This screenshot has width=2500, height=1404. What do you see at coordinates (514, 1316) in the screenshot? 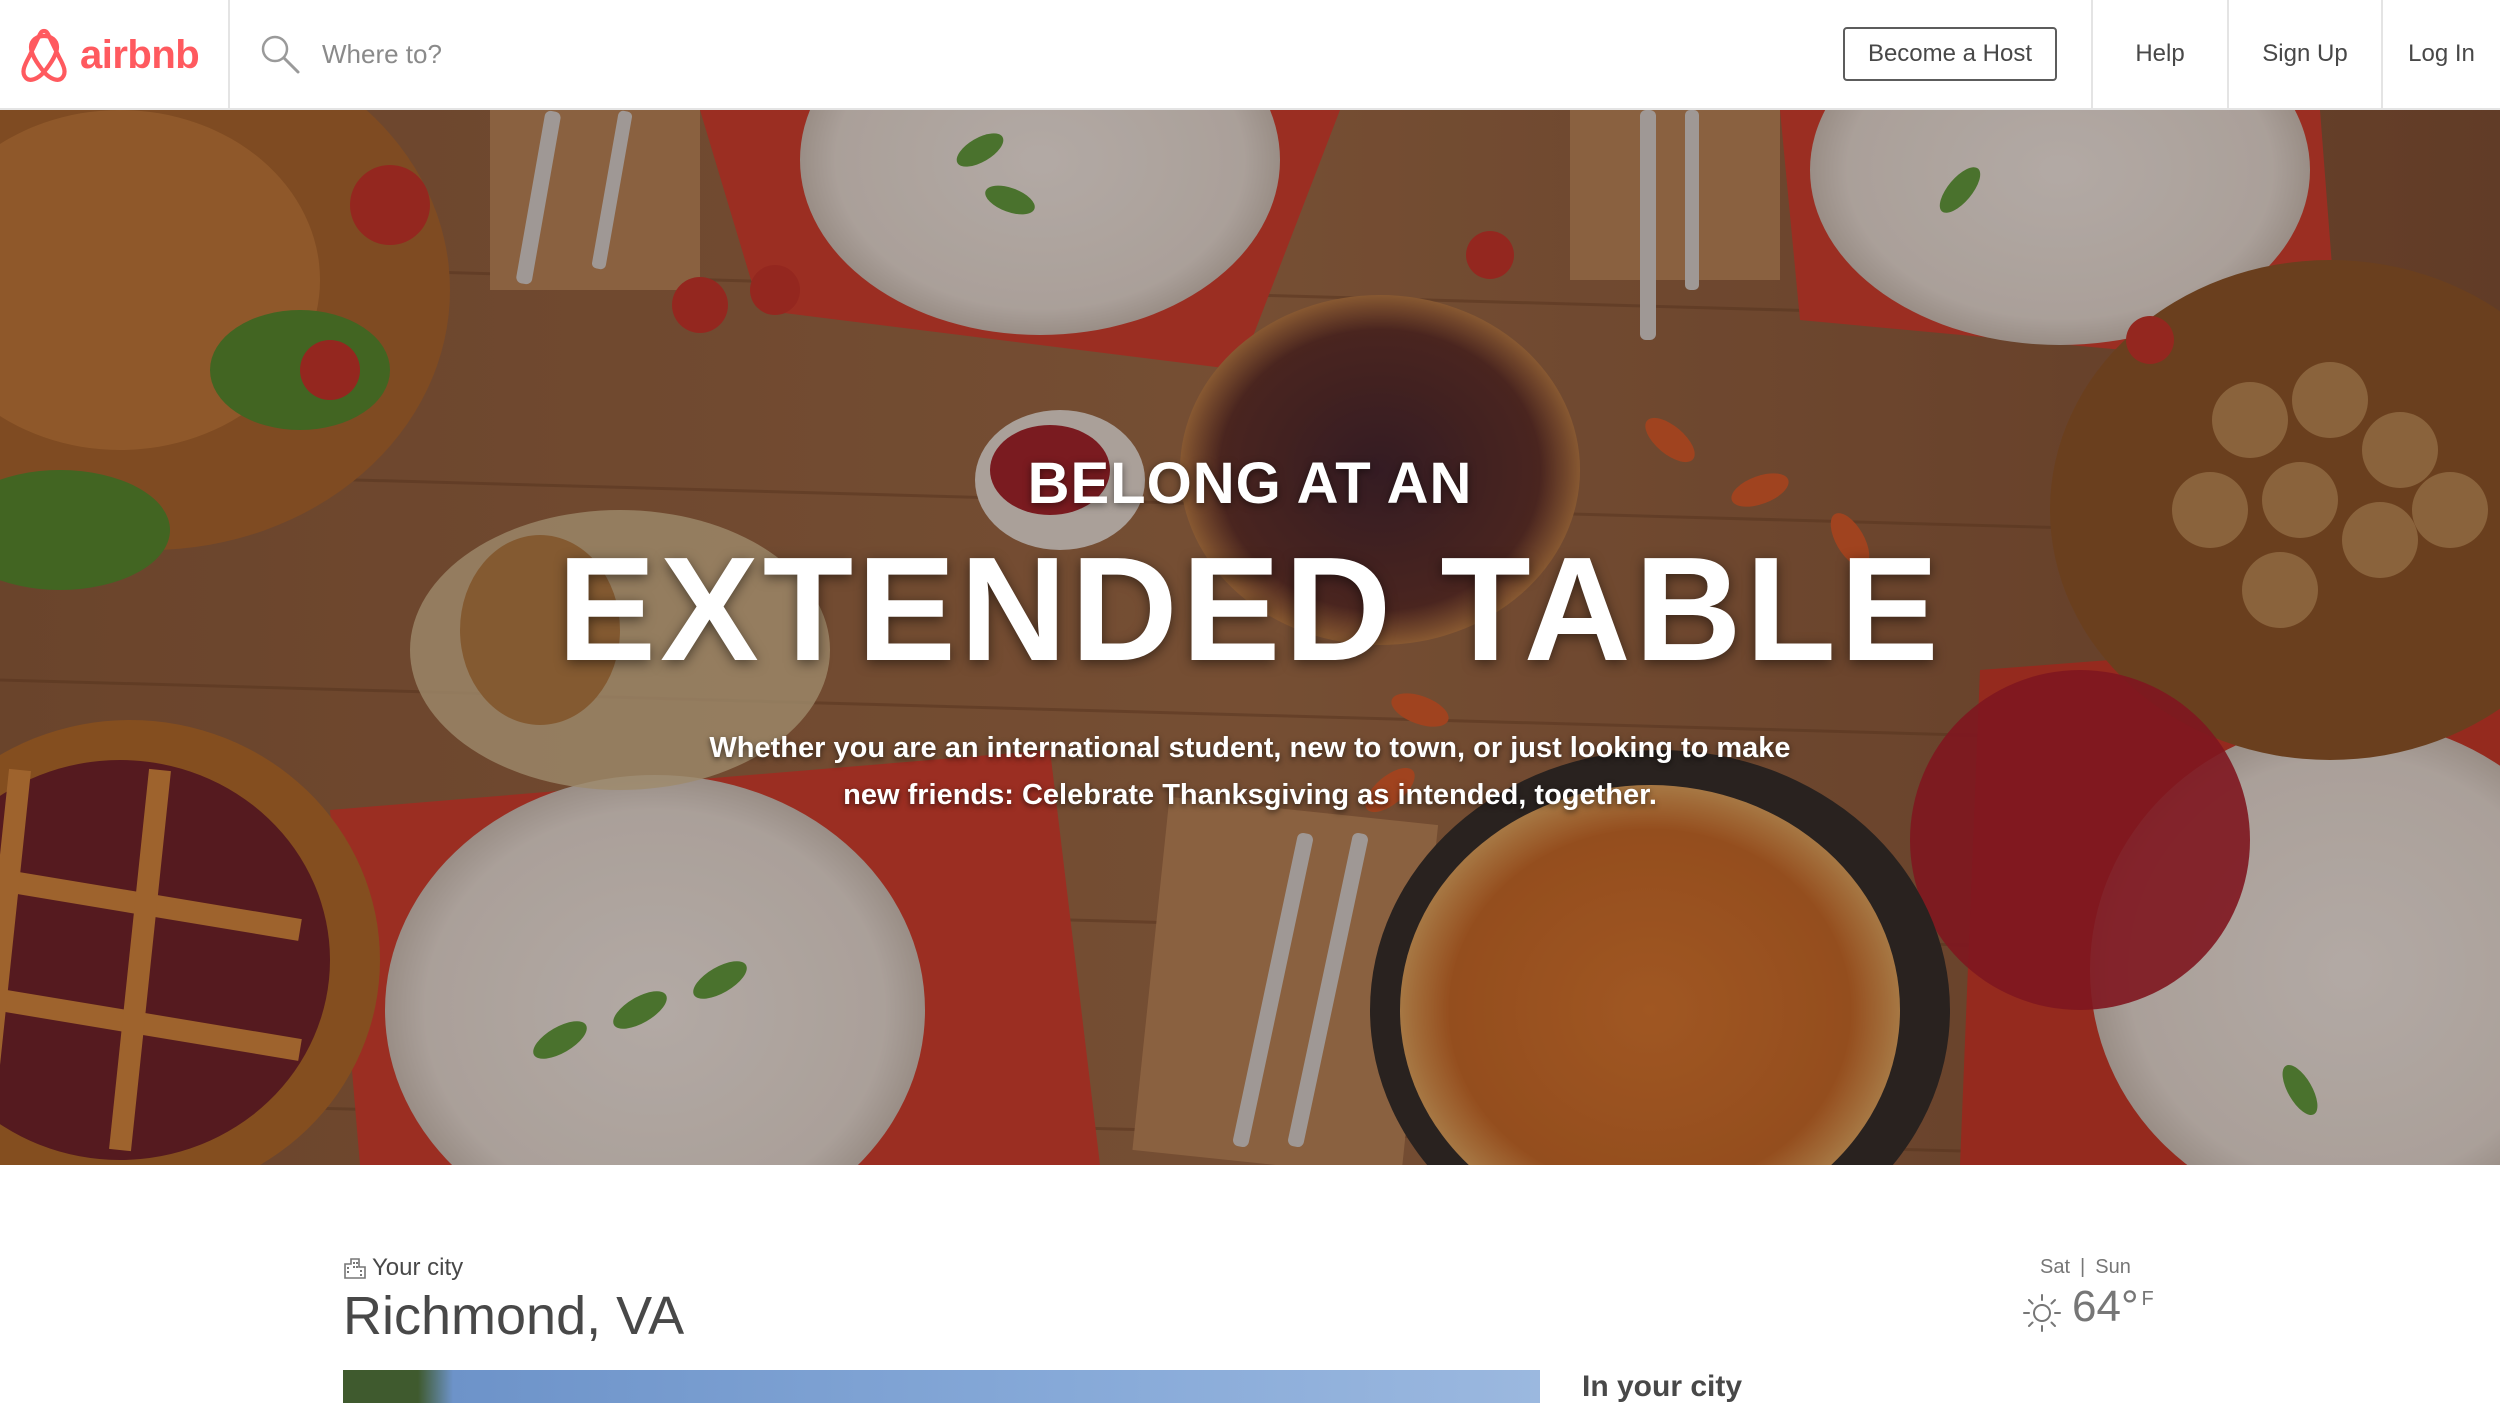
I see `city-name: Richmond, VA` at bounding box center [514, 1316].